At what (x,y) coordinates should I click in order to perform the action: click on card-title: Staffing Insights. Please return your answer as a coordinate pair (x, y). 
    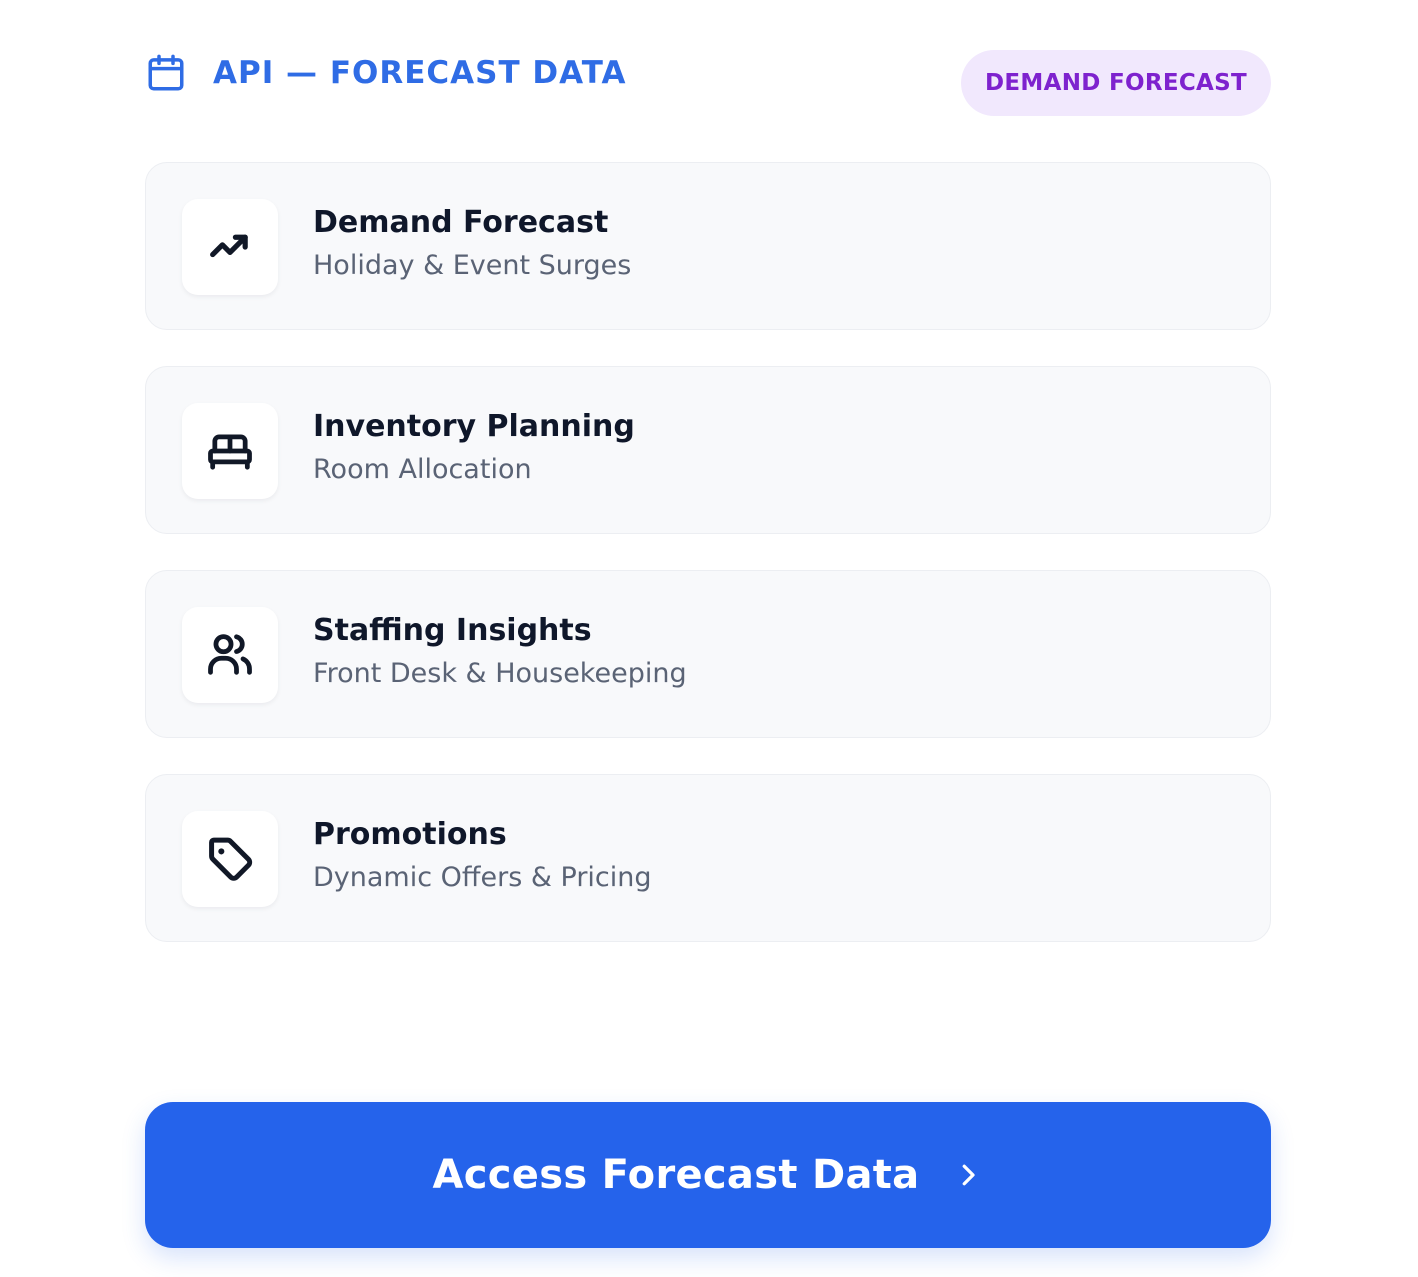
    Looking at the image, I should click on (452, 630).